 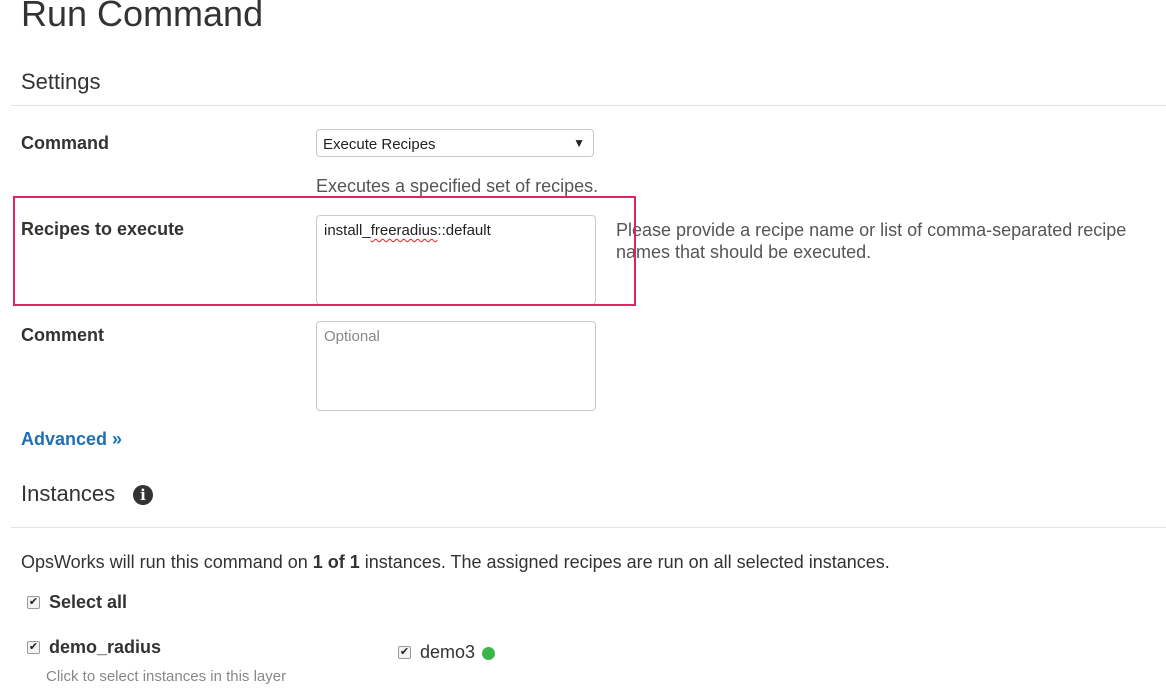 I want to click on settings-divider, so click(x=588, y=105).